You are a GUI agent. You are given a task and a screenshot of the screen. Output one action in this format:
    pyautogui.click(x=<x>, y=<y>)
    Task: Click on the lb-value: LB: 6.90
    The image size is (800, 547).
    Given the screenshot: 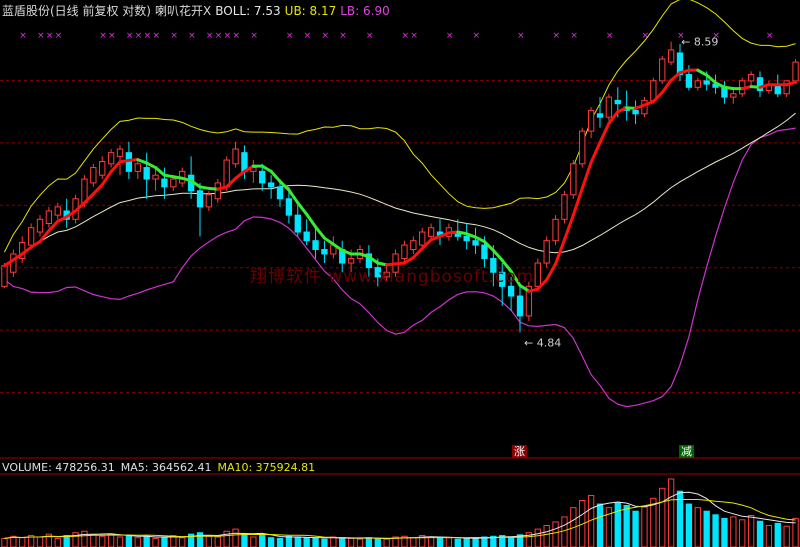 What is the action you would take?
    pyautogui.click(x=365, y=11)
    